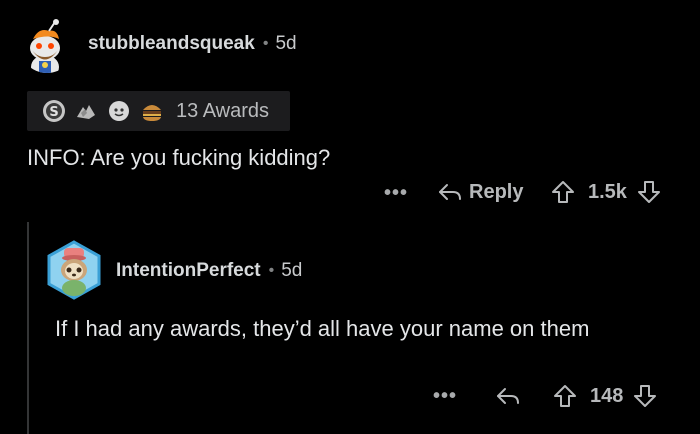  What do you see at coordinates (223, 111) in the screenshot?
I see `awards-count: 13 Awards` at bounding box center [223, 111].